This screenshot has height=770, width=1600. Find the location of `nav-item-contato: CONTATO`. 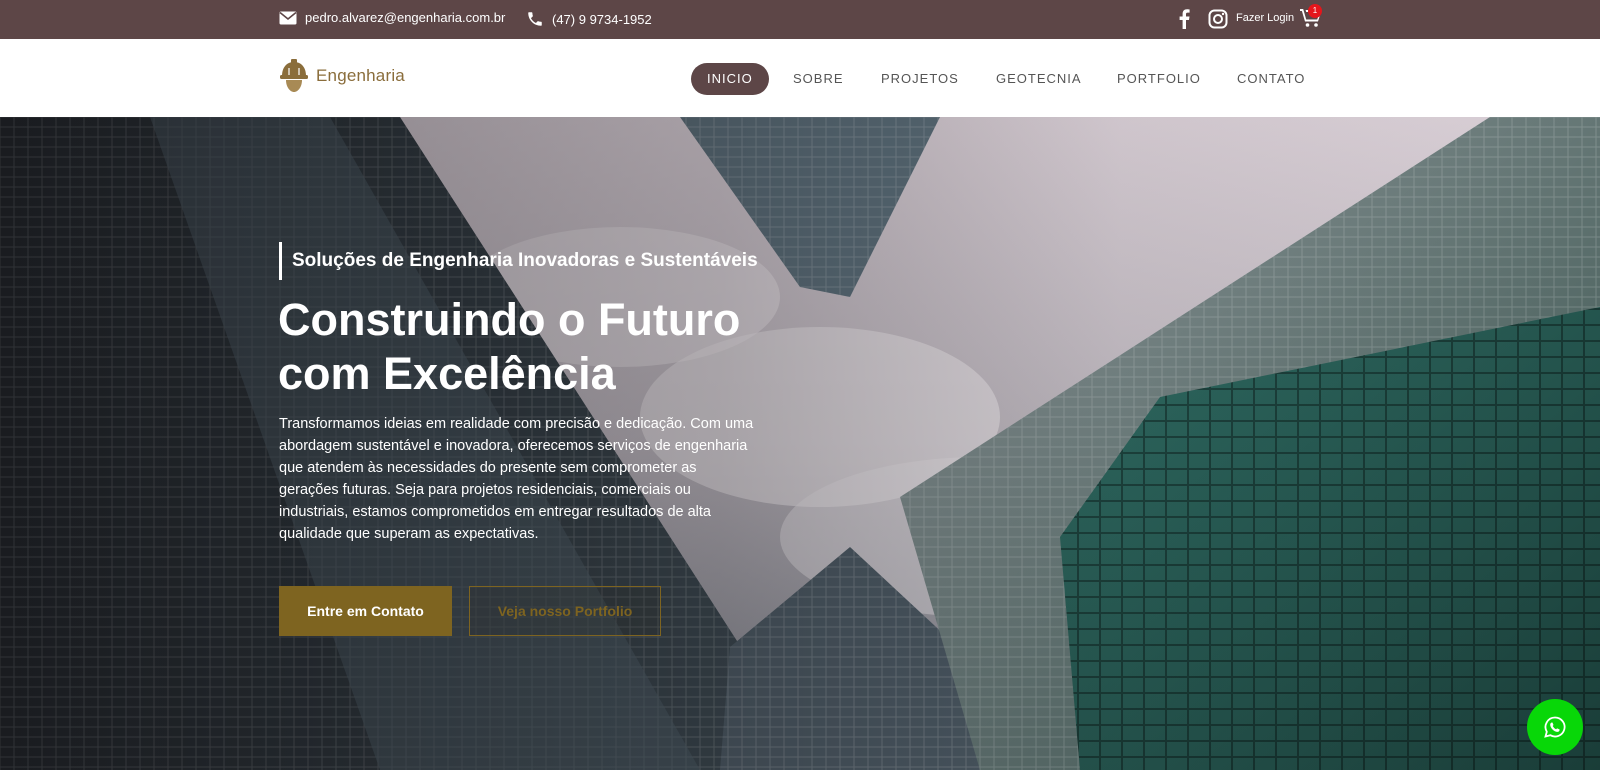

nav-item-contato: CONTATO is located at coordinates (1271, 79).